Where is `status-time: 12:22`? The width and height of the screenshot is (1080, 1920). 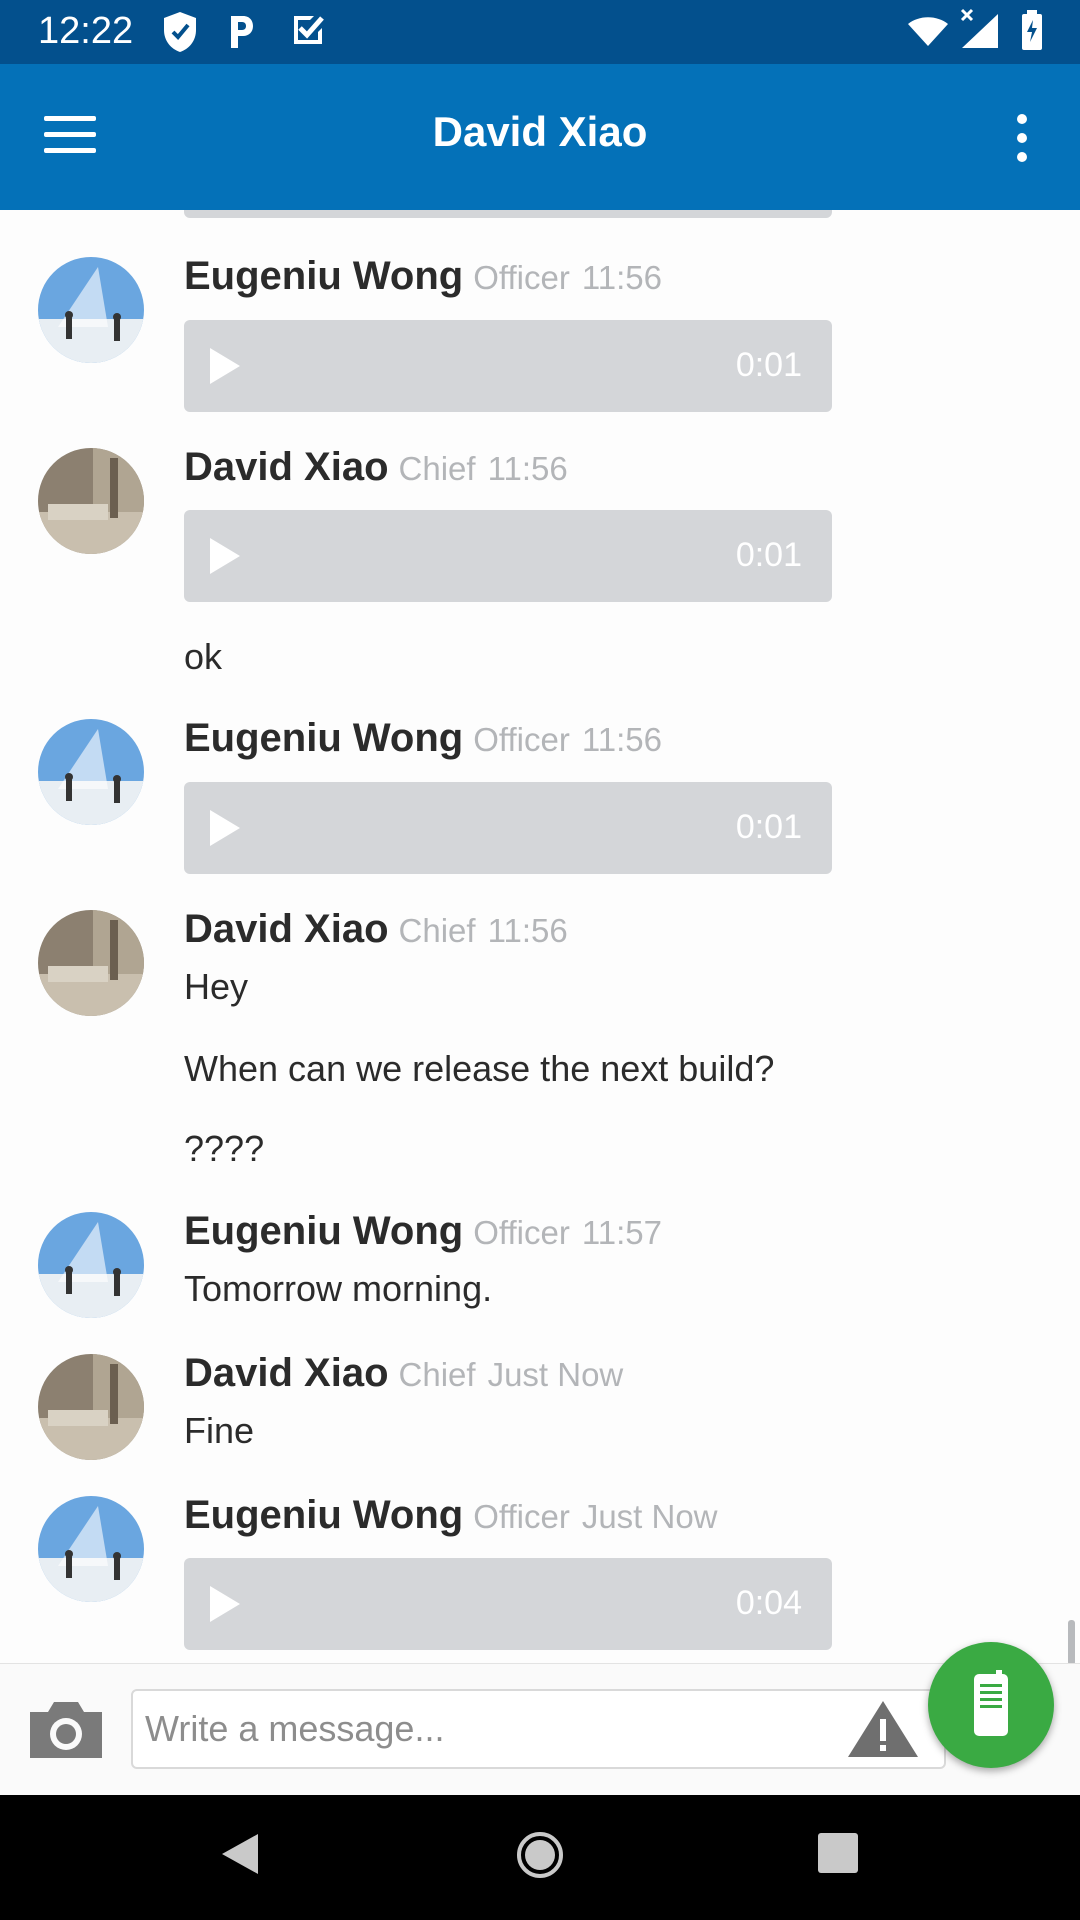 status-time: 12:22 is located at coordinates (86, 31).